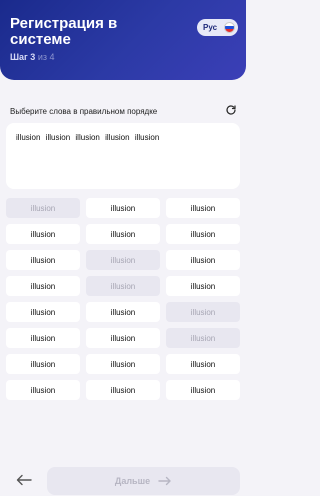 The height and width of the screenshot is (496, 320). I want to click on refresh-icon, so click(231, 110).